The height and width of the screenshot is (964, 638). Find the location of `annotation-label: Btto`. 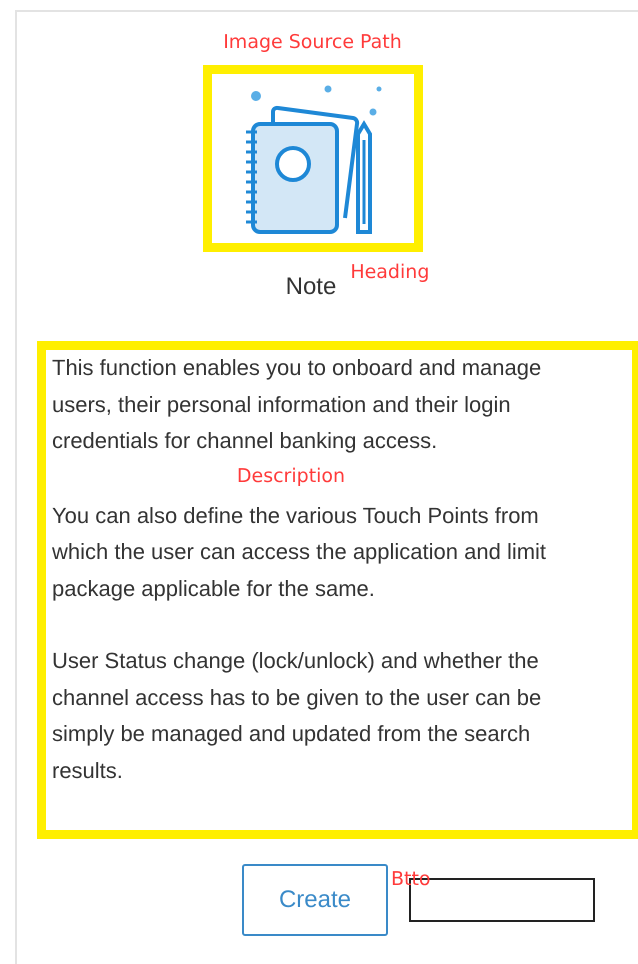

annotation-label: Btto is located at coordinates (411, 879).